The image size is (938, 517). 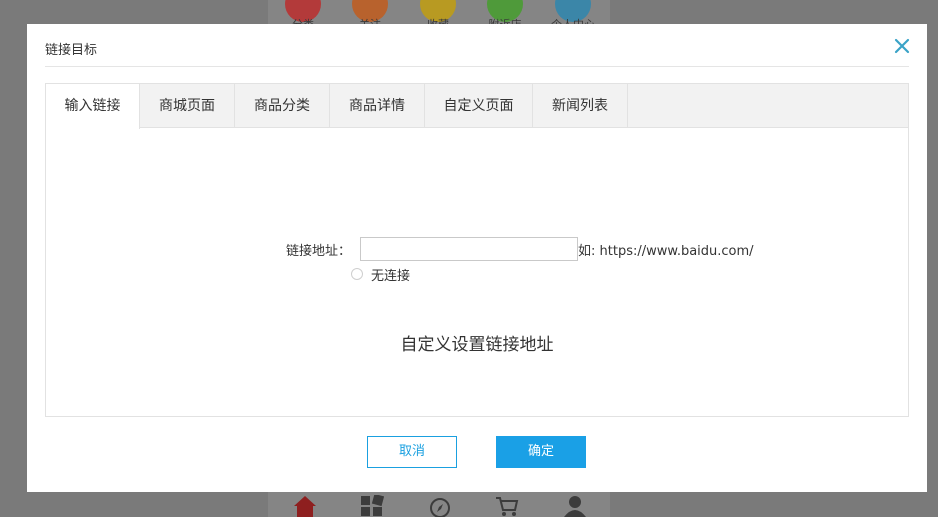 I want to click on apps-icon, so click(x=372, y=505).